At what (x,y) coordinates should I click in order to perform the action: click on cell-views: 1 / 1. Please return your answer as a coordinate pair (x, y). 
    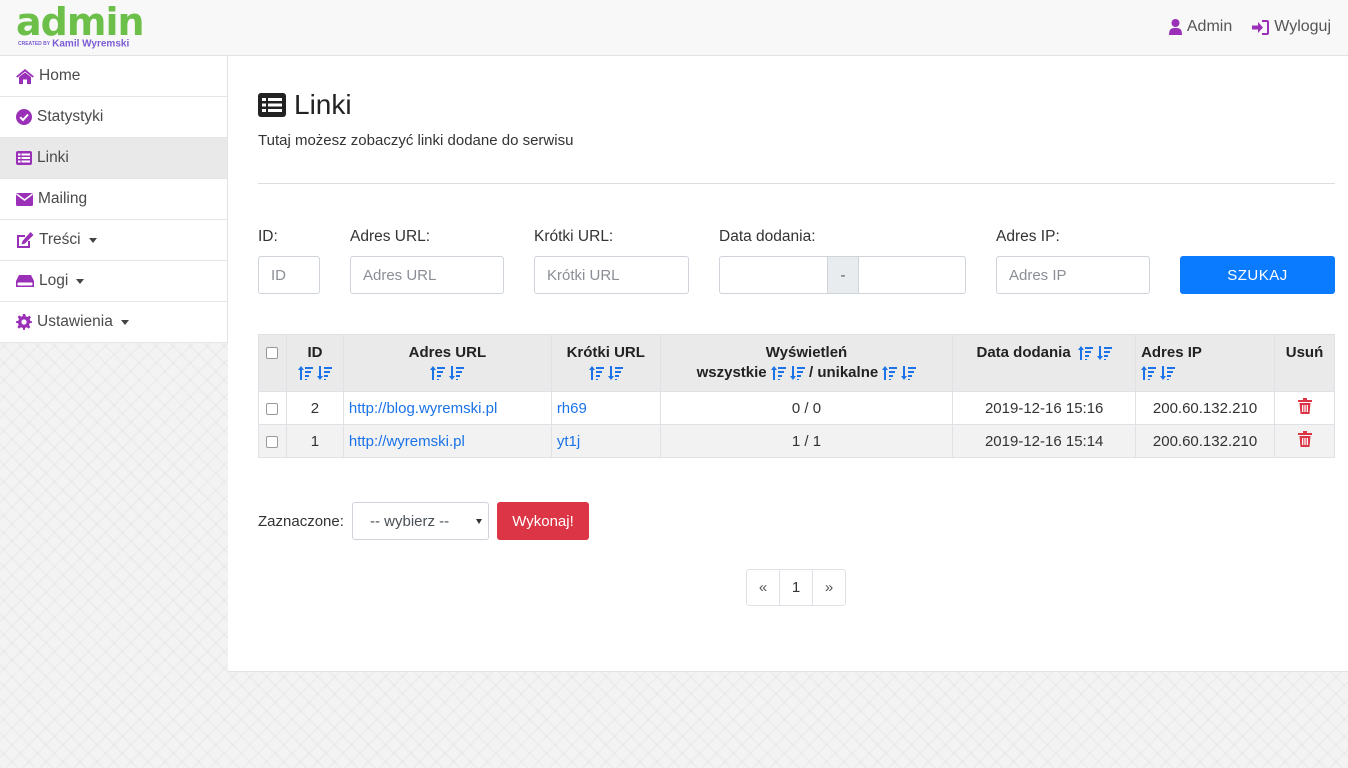
    Looking at the image, I should click on (806, 441).